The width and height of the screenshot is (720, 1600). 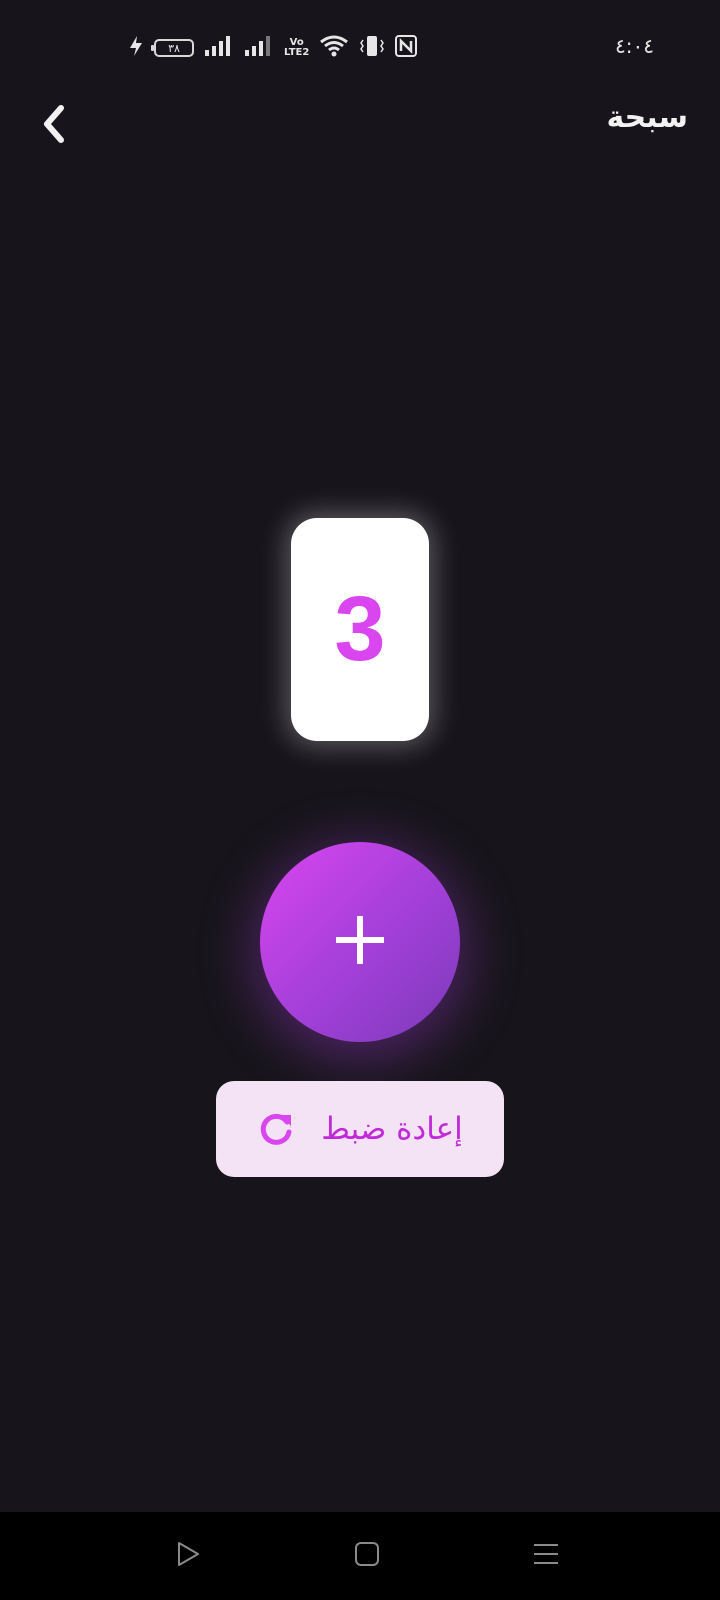 What do you see at coordinates (297, 47) in the screenshot?
I see `volte-icon: Vo LTE2` at bounding box center [297, 47].